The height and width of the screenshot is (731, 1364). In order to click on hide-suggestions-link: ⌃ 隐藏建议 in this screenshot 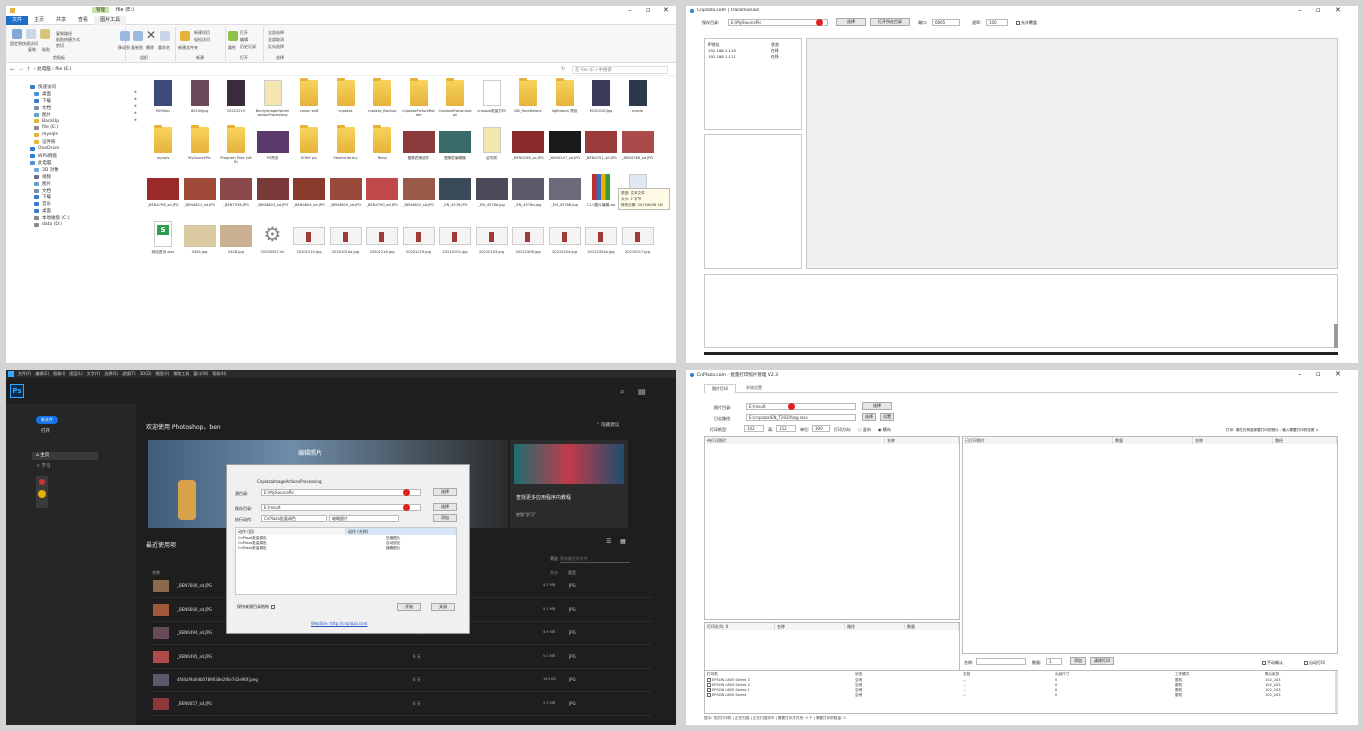, I will do `click(607, 425)`.